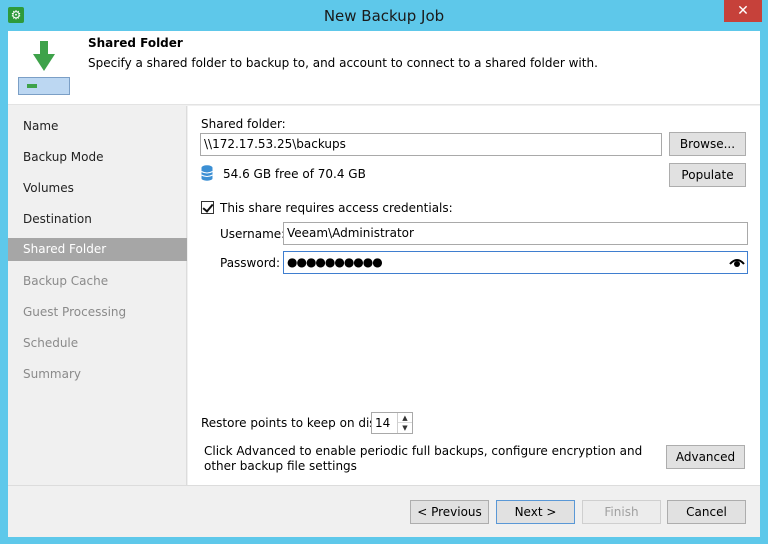  I want to click on free-space-text: 54.6 GB free of 70.4 GB, so click(294, 174).